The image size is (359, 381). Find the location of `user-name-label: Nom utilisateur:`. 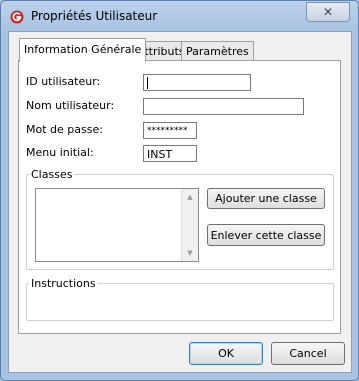

user-name-label: Nom utilisateur: is located at coordinates (70, 105).